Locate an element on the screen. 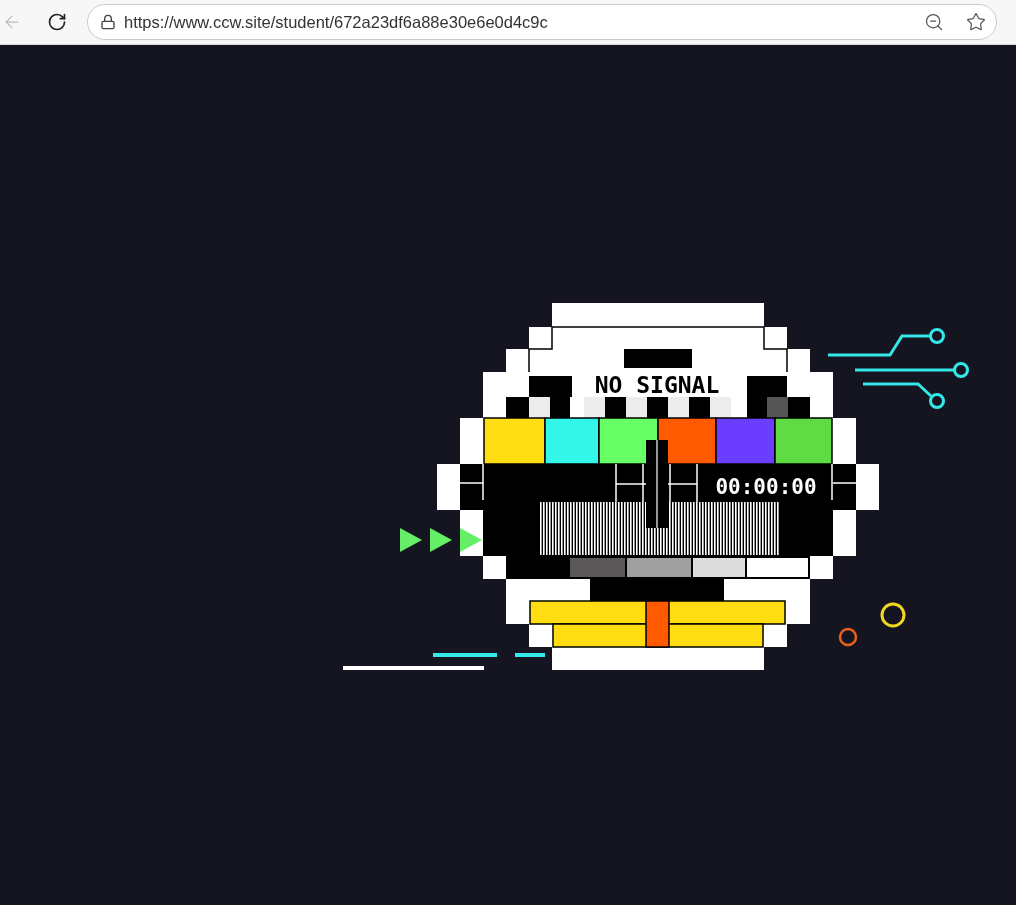 This screenshot has height=905, width=1016. address-bar: https://www.ccw.site/student/672a23df6a88e30e6e0d4c9c is located at coordinates (542, 22).